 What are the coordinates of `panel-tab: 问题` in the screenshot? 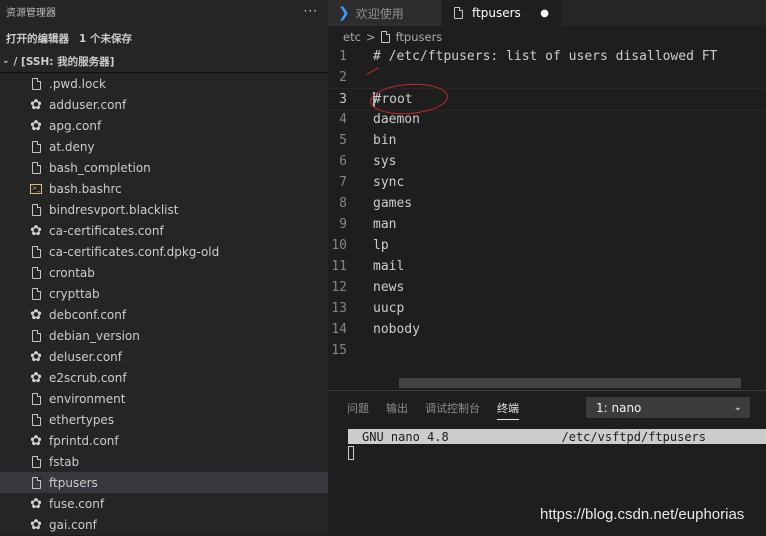 It's located at (358, 410).